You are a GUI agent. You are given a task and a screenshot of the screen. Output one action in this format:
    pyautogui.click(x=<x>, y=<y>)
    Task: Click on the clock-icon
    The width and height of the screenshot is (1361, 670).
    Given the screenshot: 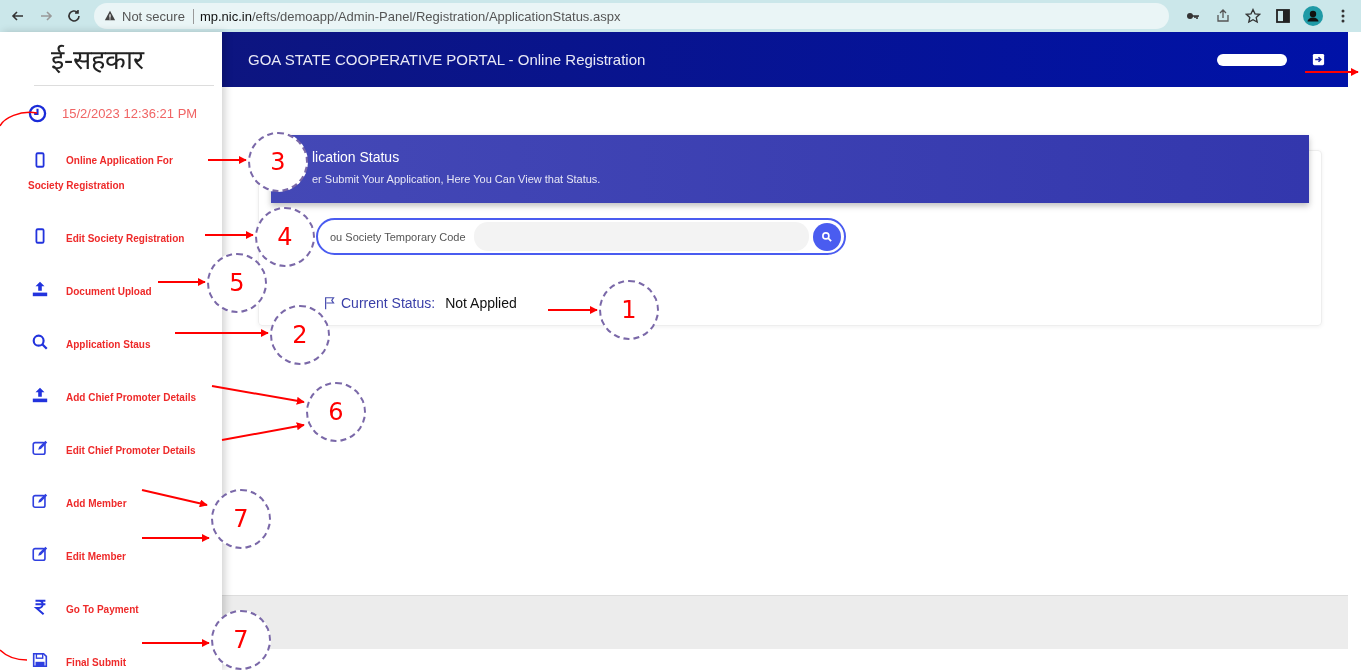 What is the action you would take?
    pyautogui.click(x=37, y=113)
    